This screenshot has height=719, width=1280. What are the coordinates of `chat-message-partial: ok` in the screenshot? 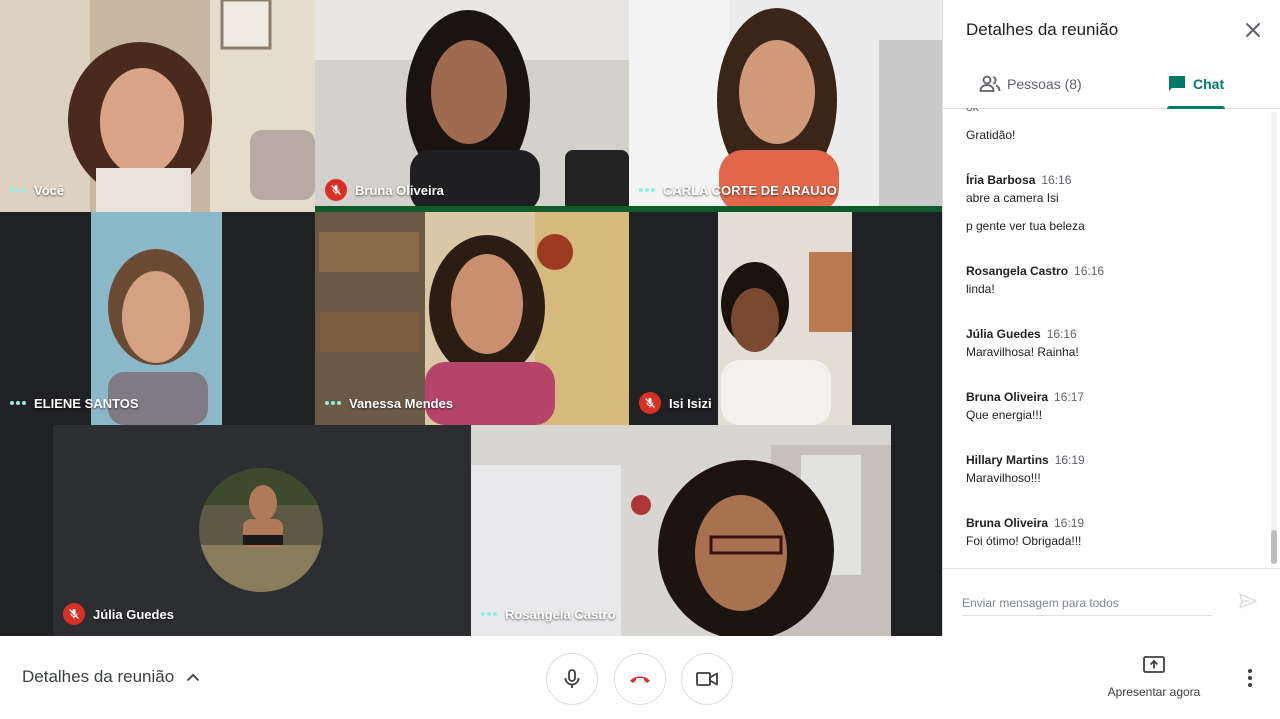 It's located at (972, 111).